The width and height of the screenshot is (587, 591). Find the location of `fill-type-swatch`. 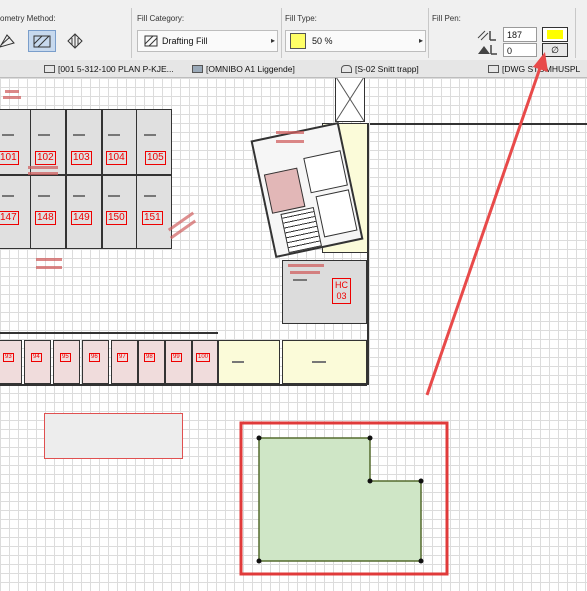

fill-type-swatch is located at coordinates (298, 41).